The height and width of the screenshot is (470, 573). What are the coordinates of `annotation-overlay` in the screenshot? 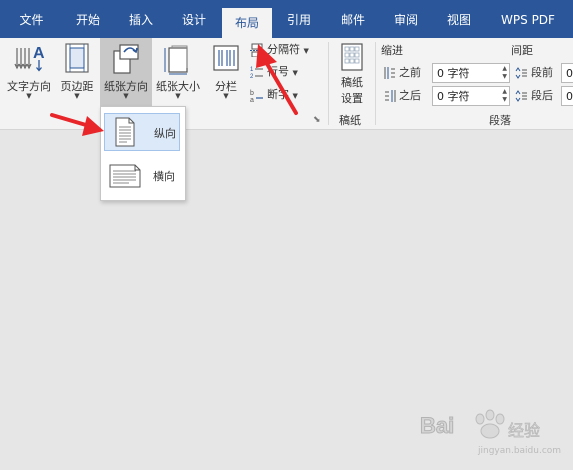 It's located at (174, 90).